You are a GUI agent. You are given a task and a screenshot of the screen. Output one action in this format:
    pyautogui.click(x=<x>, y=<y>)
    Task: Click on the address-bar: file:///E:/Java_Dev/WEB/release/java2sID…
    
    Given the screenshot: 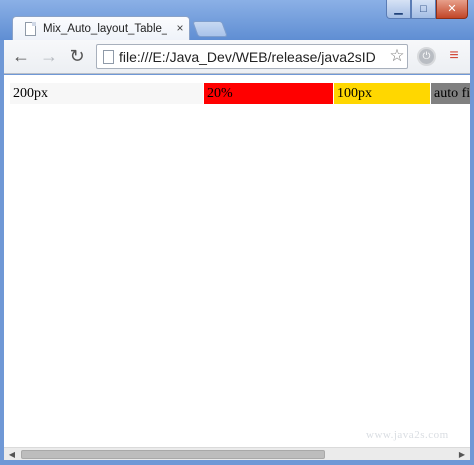 What is the action you would take?
    pyautogui.click(x=252, y=56)
    